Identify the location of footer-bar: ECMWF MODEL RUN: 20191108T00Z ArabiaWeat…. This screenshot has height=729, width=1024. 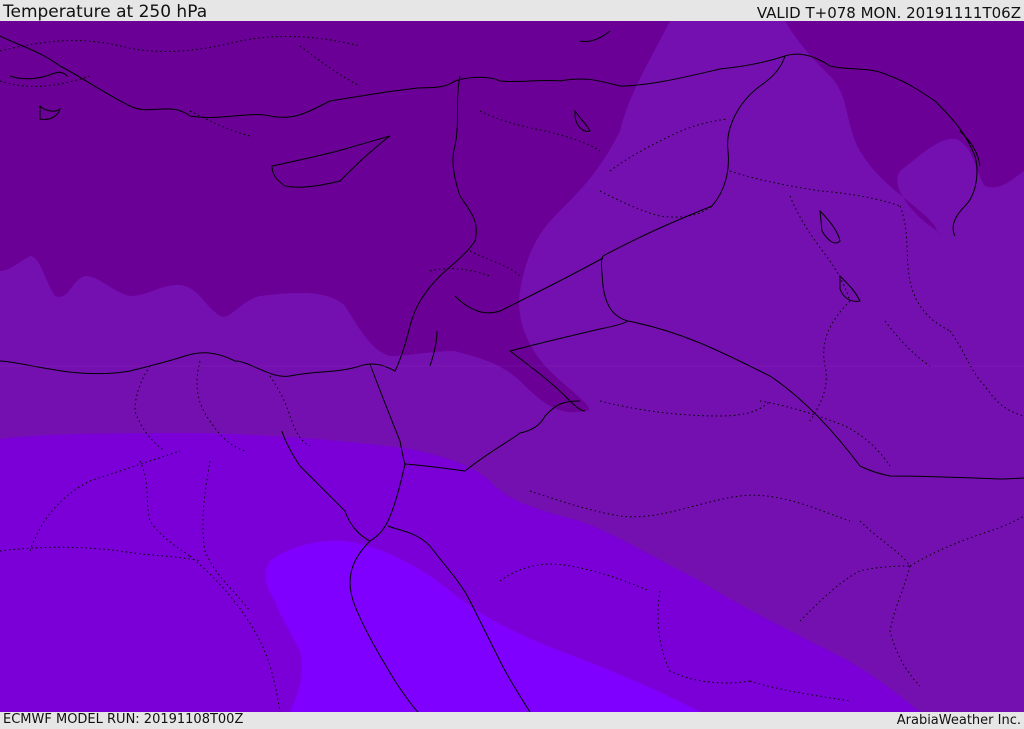
(512, 720).